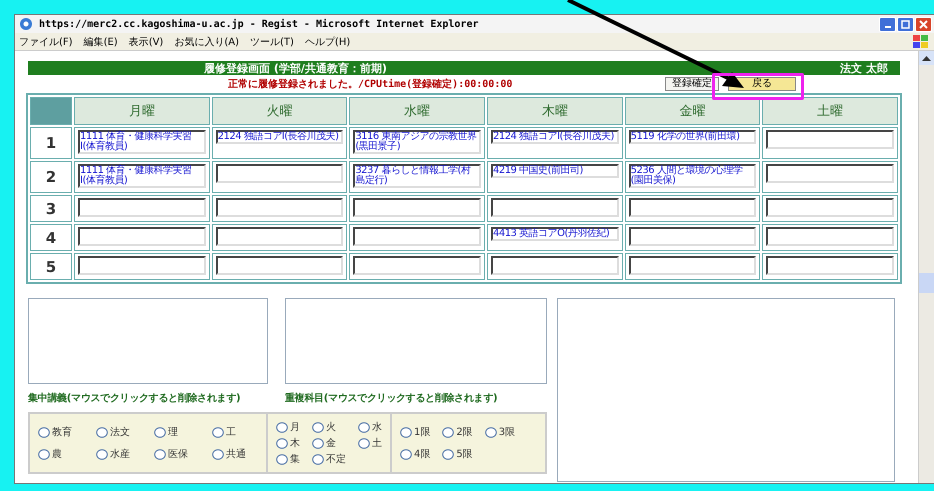 The height and width of the screenshot is (491, 934). I want to click on student-name: 法文 太郎, so click(864, 68).